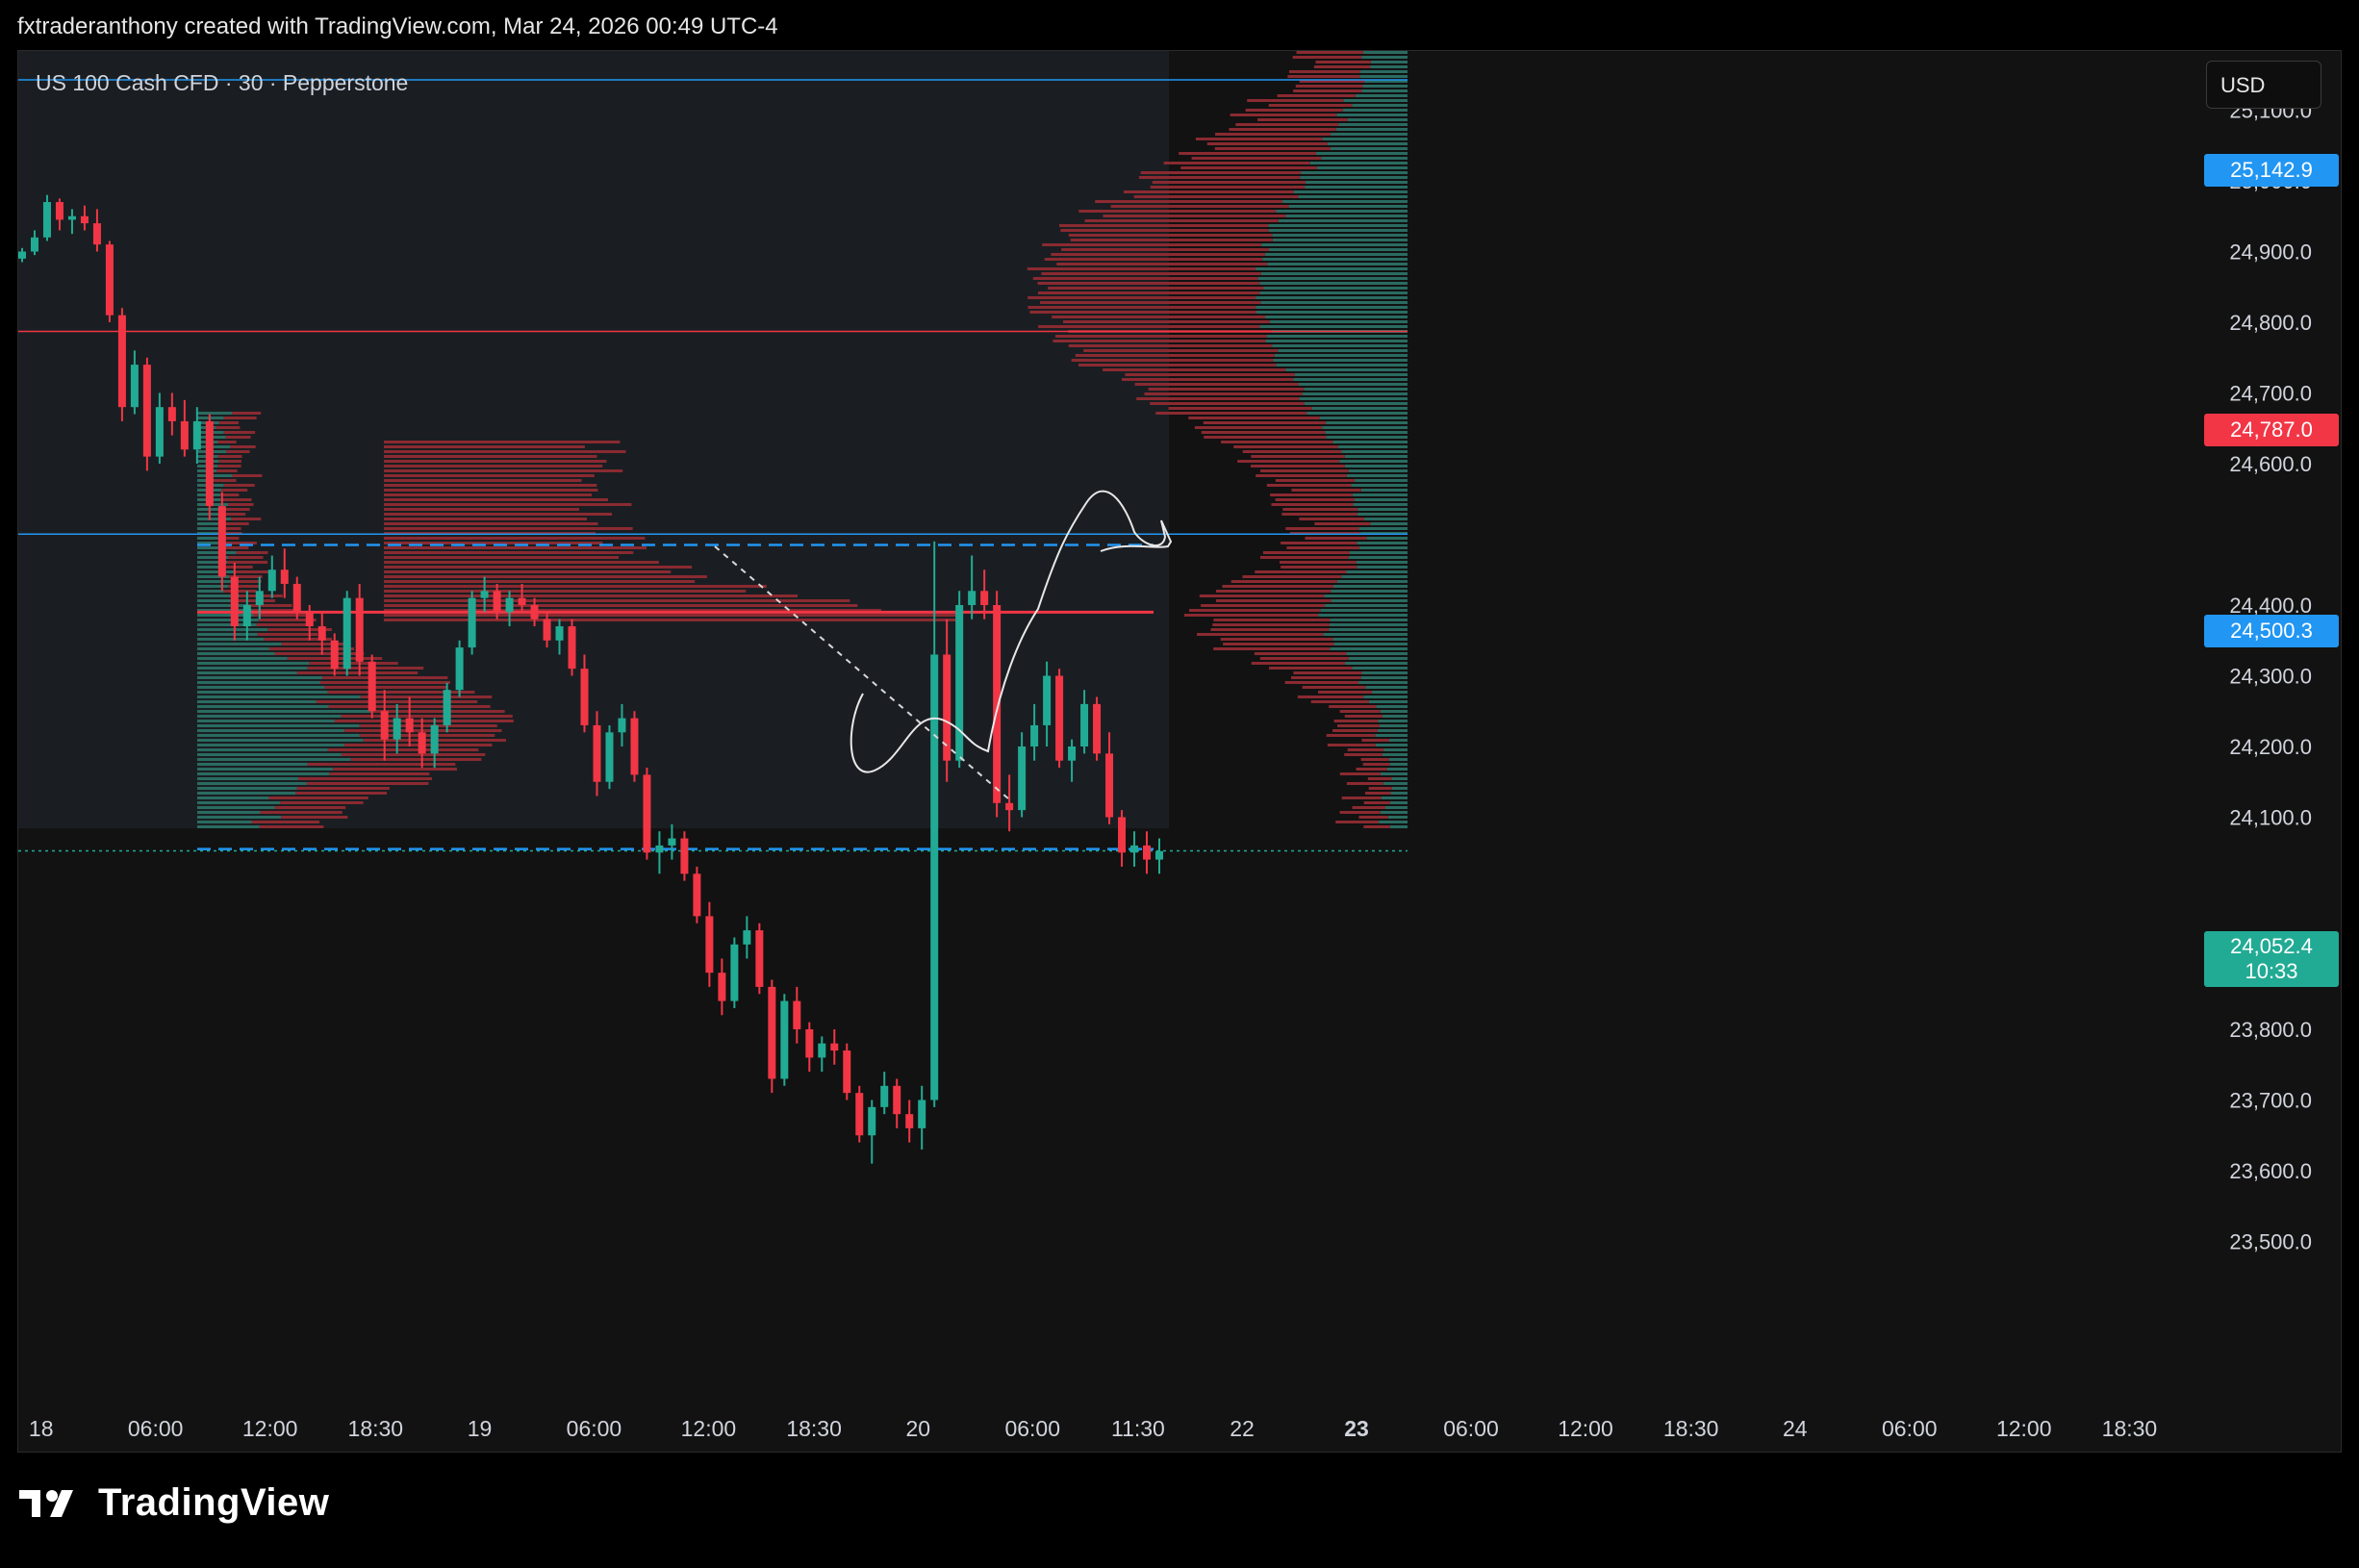 This screenshot has height=1568, width=2359. Describe the element at coordinates (2271, 170) in the screenshot. I see `price-tag-blue-top: 25,142.9` at that location.